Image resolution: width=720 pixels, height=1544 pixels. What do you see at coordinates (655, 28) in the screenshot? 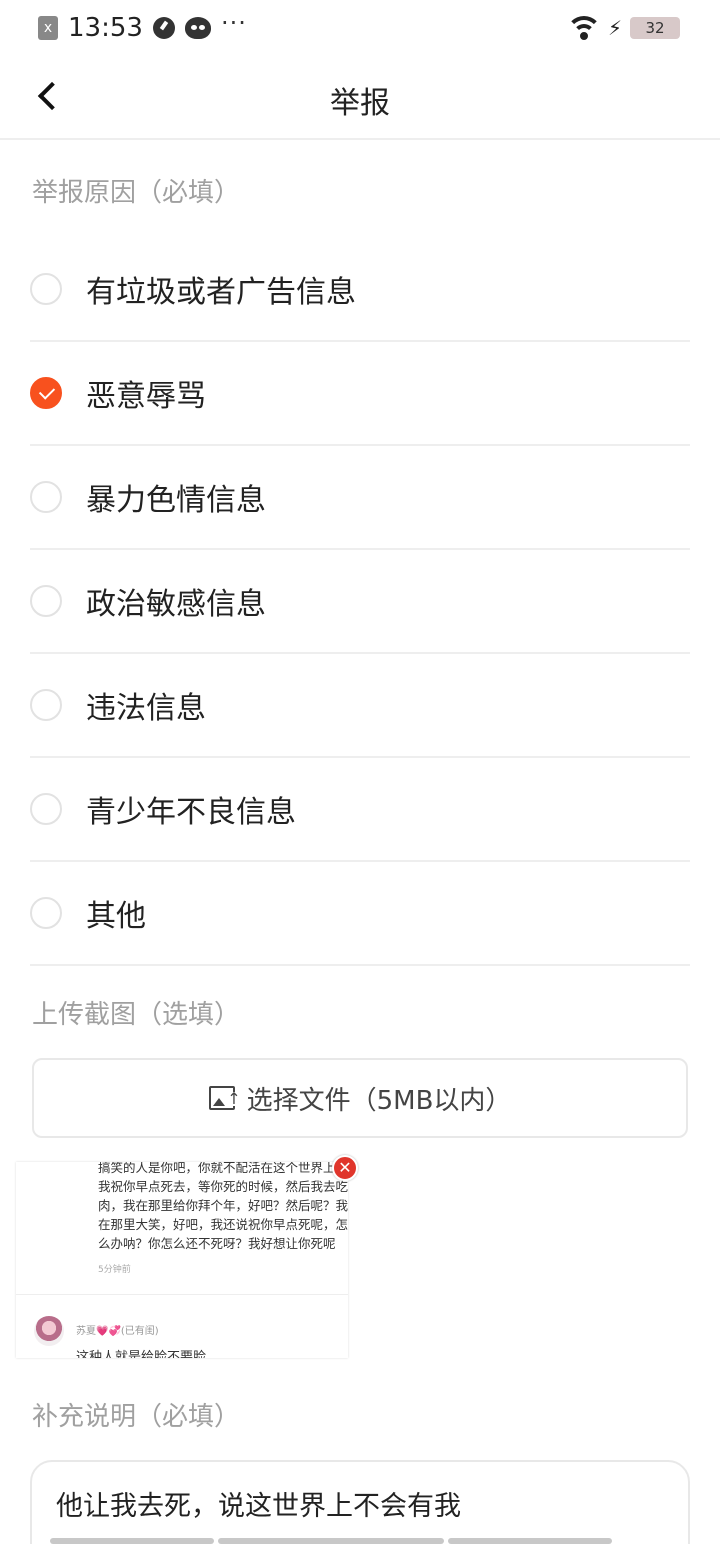
I see `battery-indicator: 32` at bounding box center [655, 28].